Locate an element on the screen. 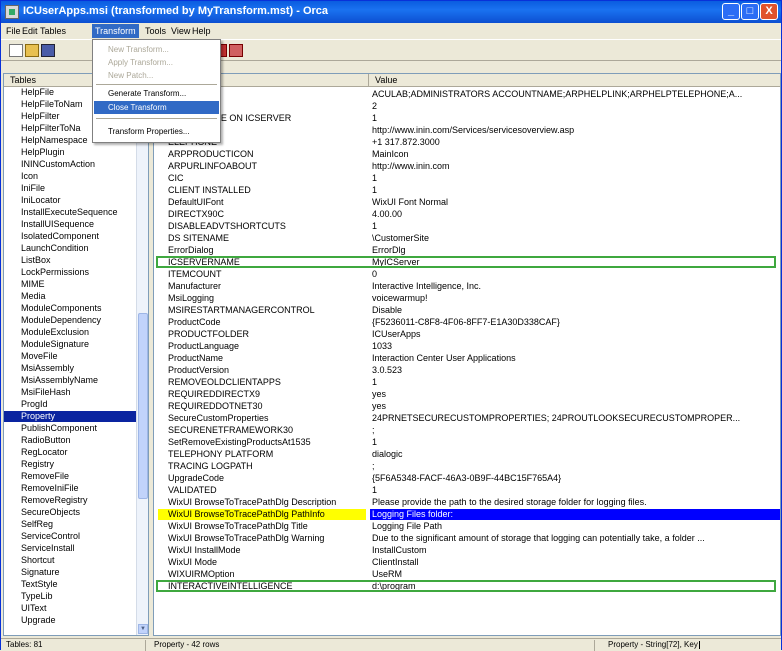  table-list-item: RemoveIniFile is located at coordinates (70, 488).